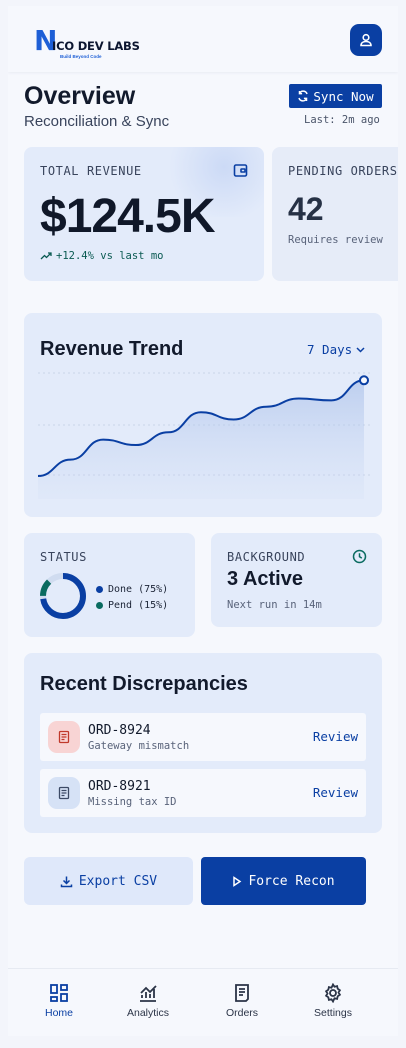 This screenshot has height=1048, width=406. I want to click on status-legend: Done (75%) Pend (15%), so click(132, 598).